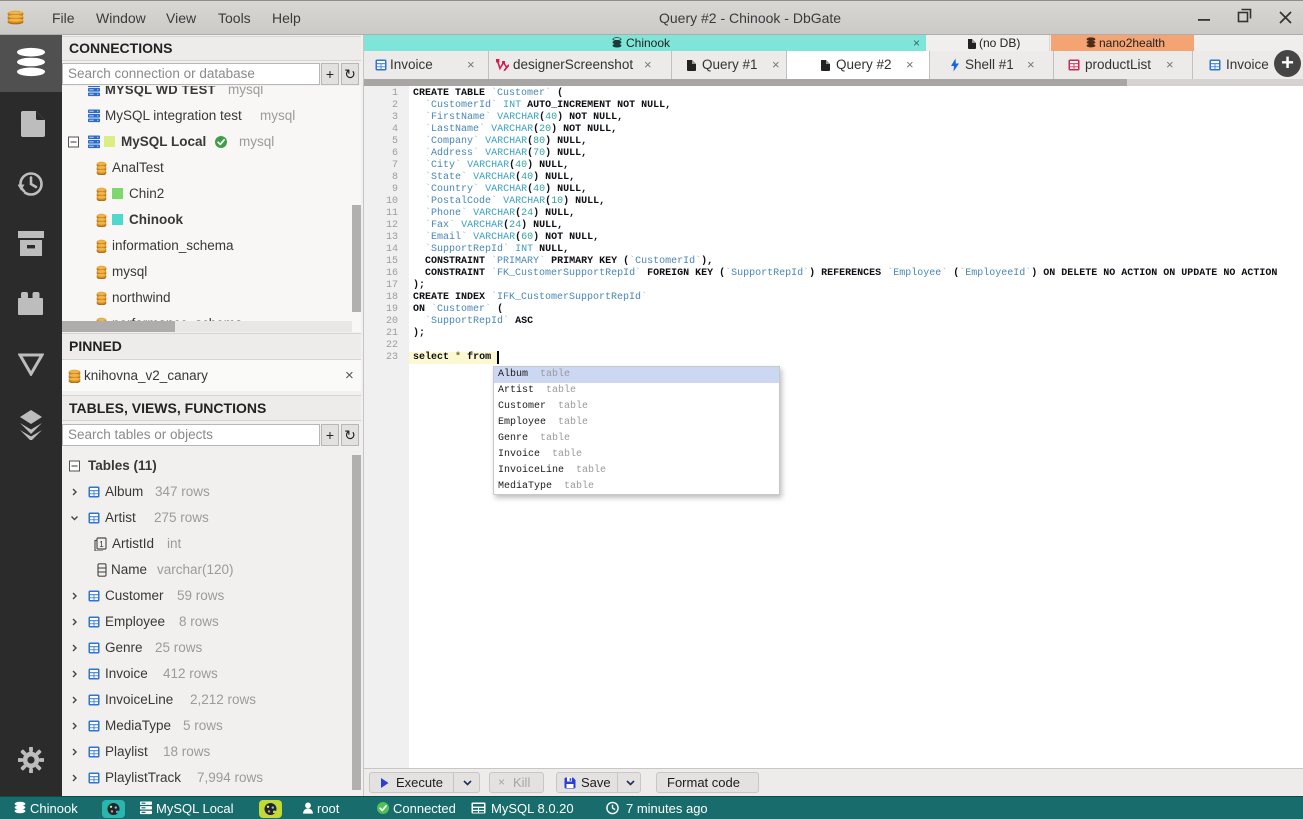 Image resolution: width=1303 pixels, height=819 pixels. I want to click on svg-text: 1, so click(101, 544).